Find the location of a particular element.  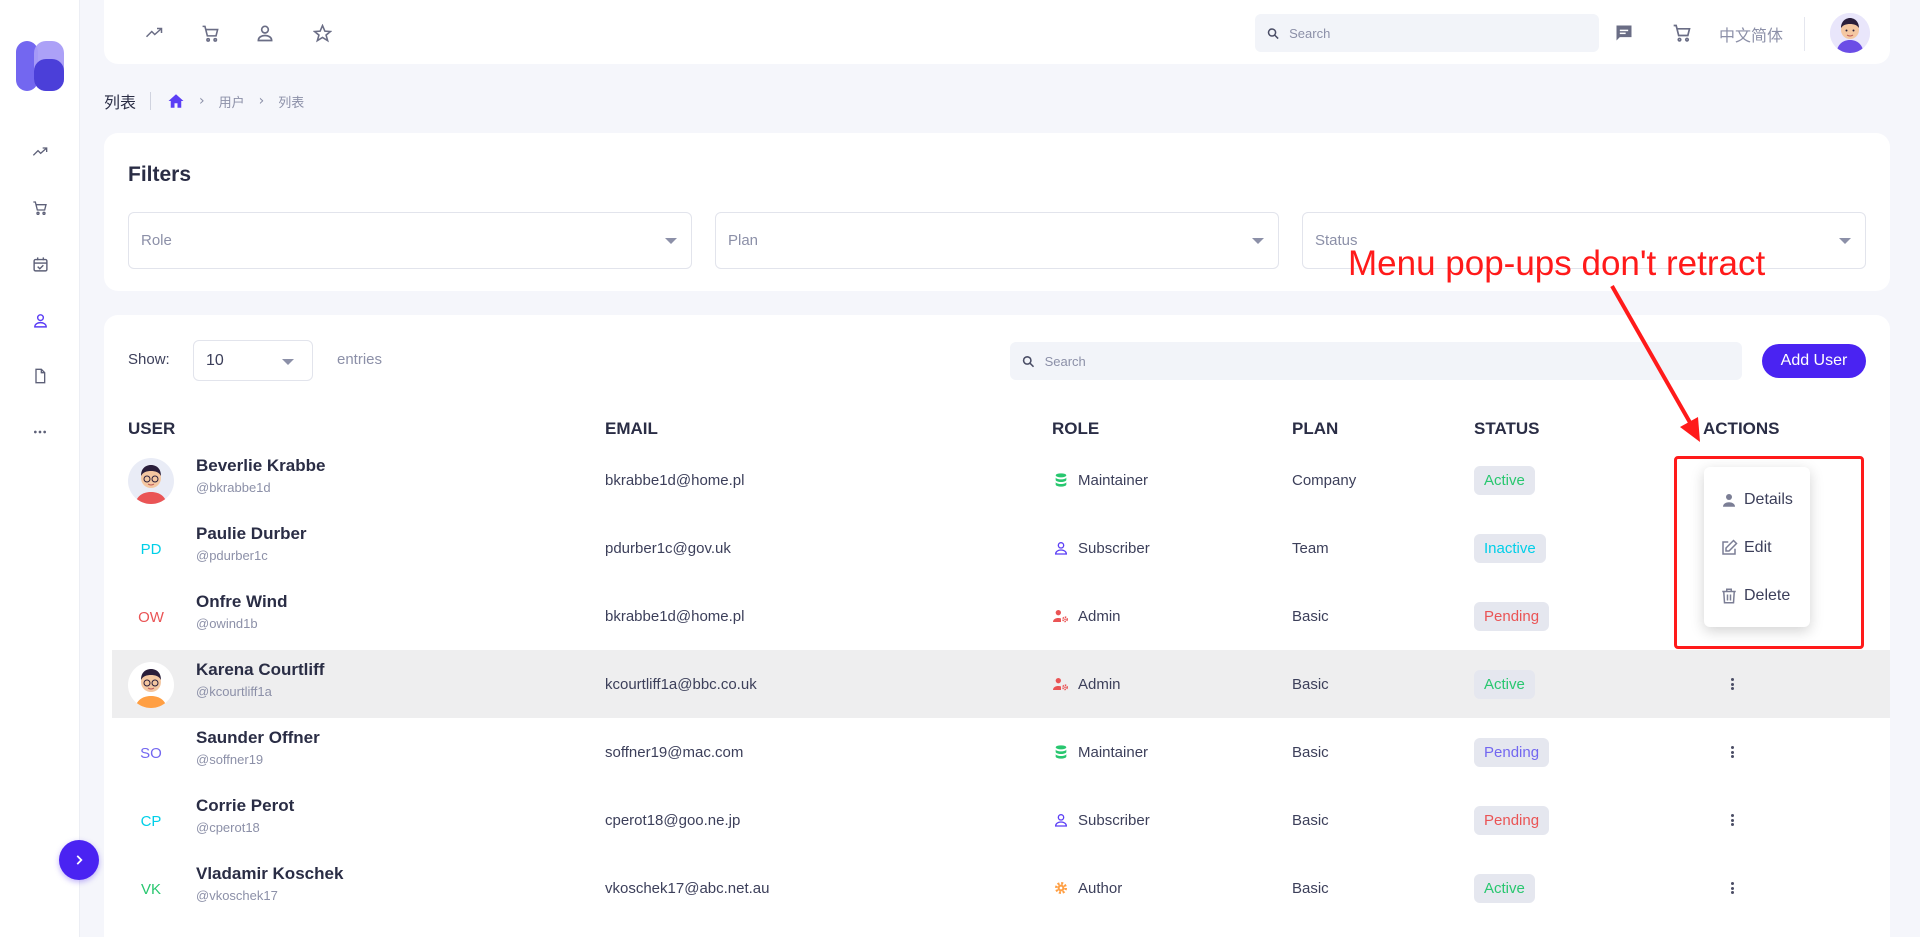

language-selector: 中文简体 is located at coordinates (1751, 34).